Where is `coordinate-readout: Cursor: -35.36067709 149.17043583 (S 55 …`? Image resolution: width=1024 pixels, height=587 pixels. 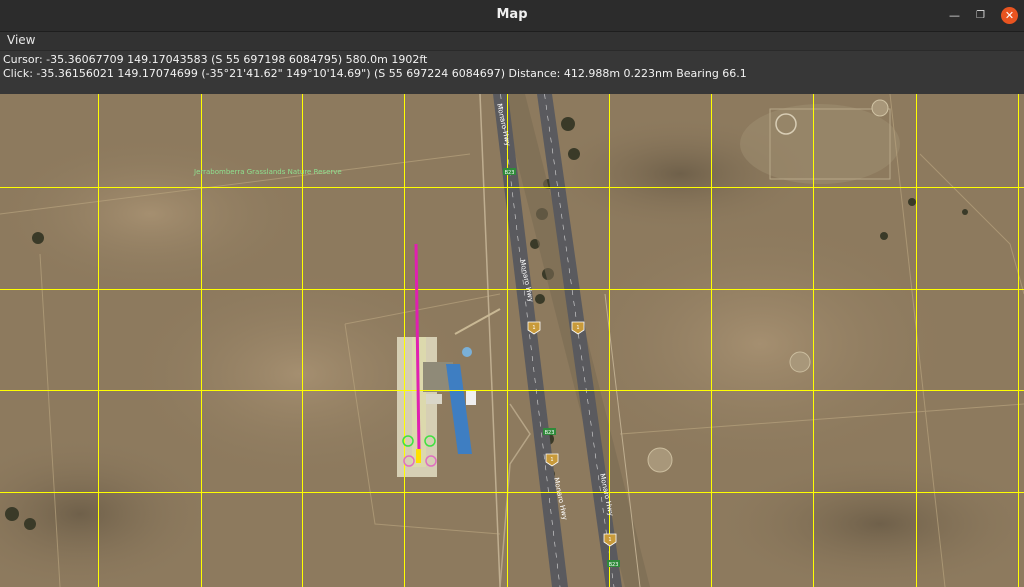
coordinate-readout: Cursor: -35.36067709 149.17043583 (S 55 … is located at coordinates (512, 72).